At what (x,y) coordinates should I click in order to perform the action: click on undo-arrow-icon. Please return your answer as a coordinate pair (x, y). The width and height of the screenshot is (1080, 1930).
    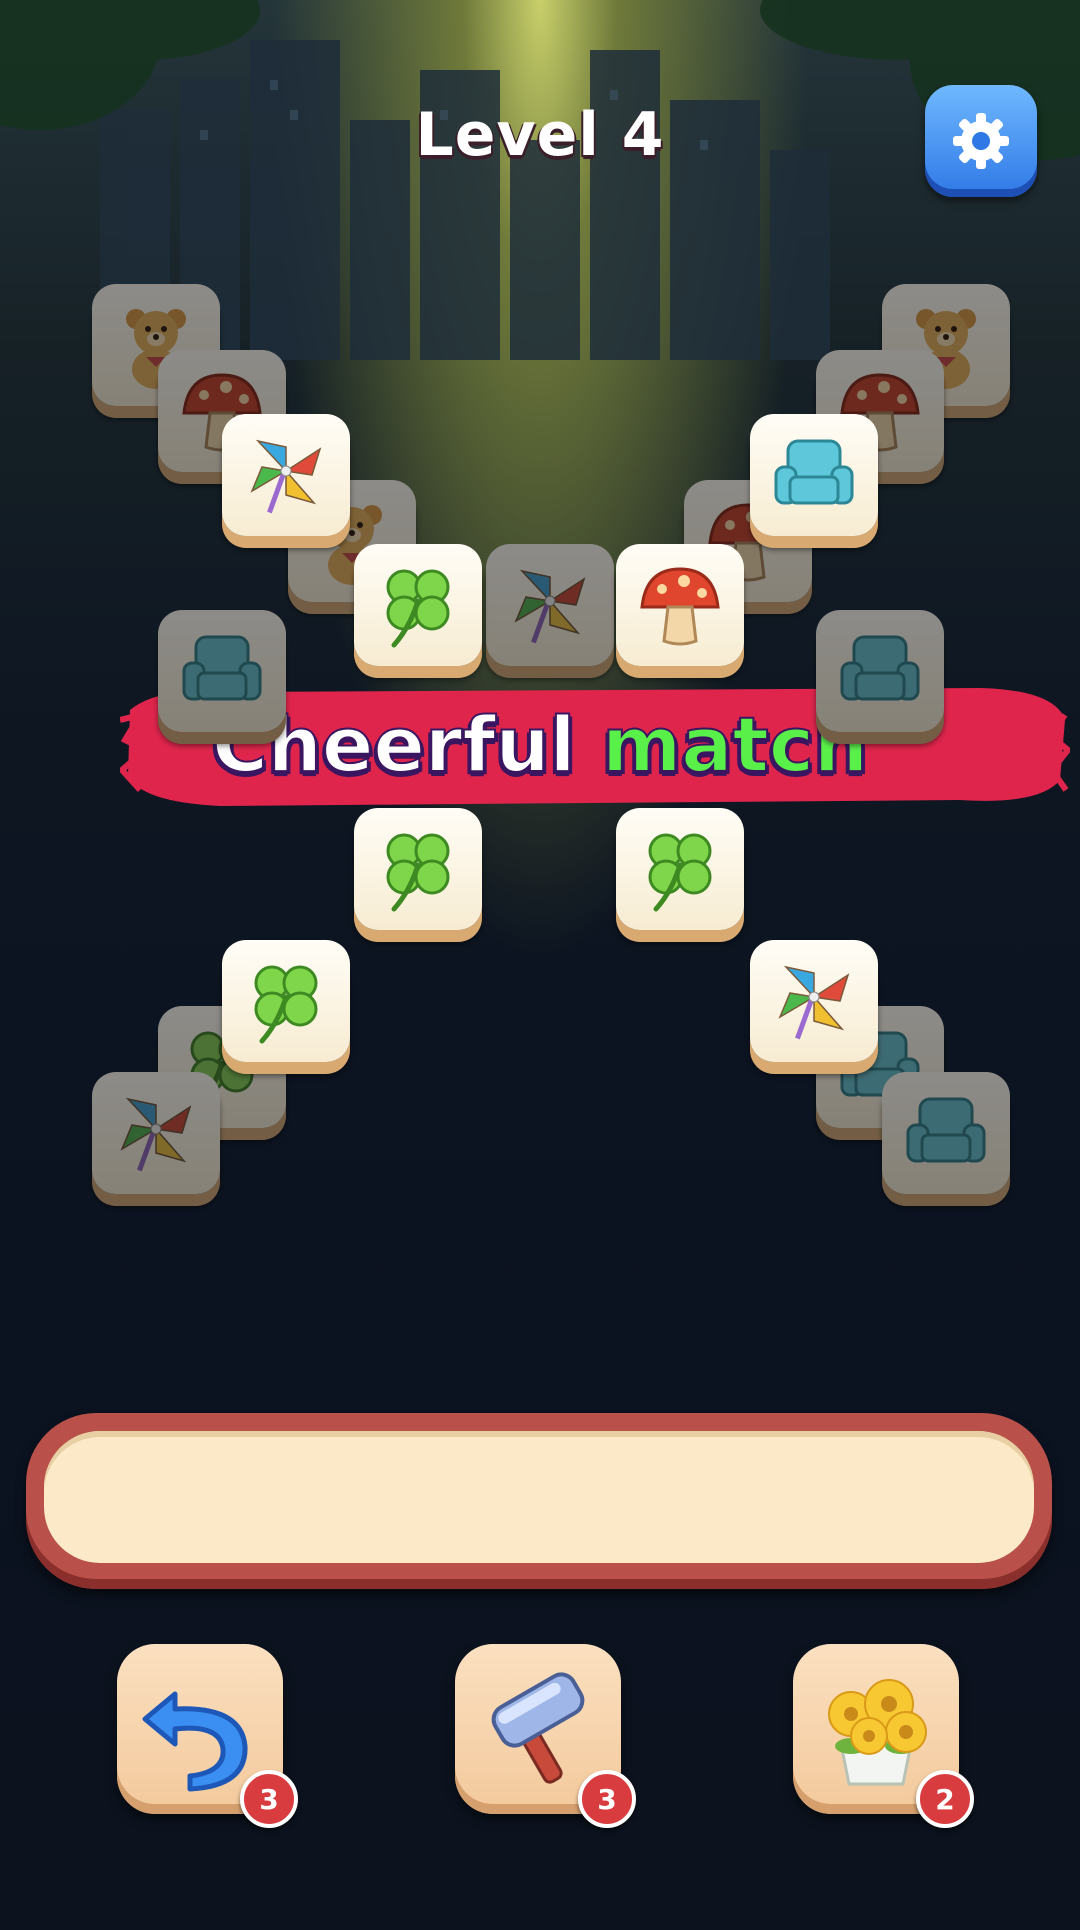
    Looking at the image, I should click on (195, 1741).